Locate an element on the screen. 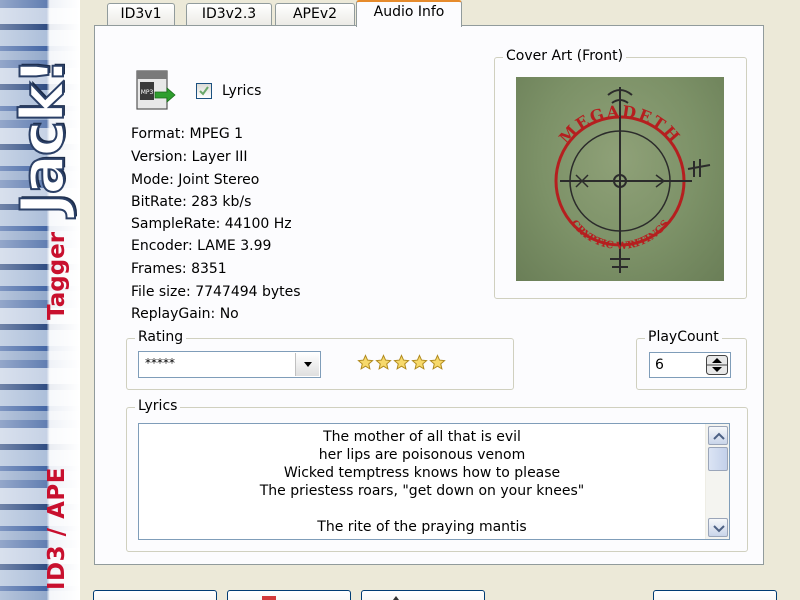  lyrics-checkbox-label: Lyrics is located at coordinates (242, 91).